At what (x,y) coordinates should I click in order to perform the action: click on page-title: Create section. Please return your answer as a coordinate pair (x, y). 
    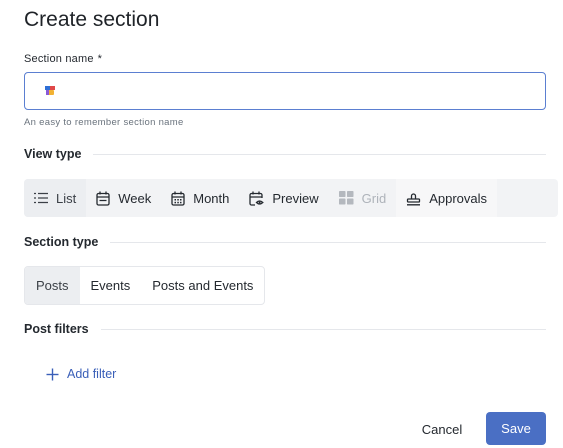
    Looking at the image, I should click on (92, 19).